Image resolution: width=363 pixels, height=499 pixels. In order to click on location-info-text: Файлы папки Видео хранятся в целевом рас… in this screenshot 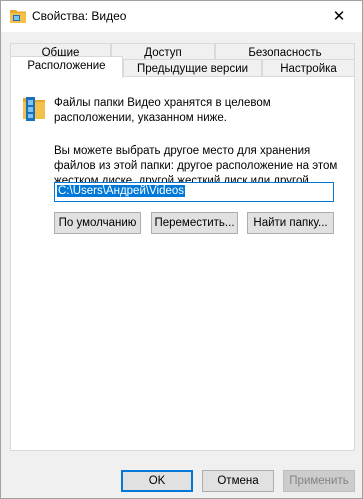, I will do `click(162, 110)`.